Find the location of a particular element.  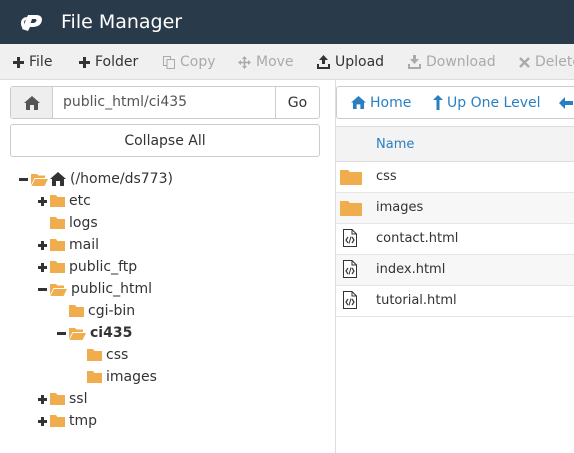

path-bar: Go is located at coordinates (165, 102).